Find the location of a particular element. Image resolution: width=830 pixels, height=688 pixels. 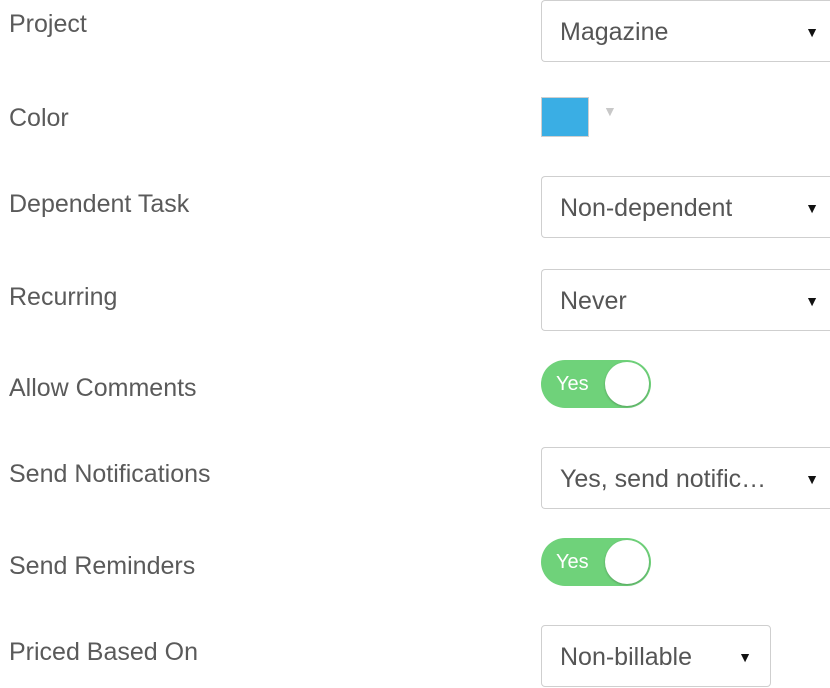

priced-based-on-select-value: Non-billable is located at coordinates (626, 657).